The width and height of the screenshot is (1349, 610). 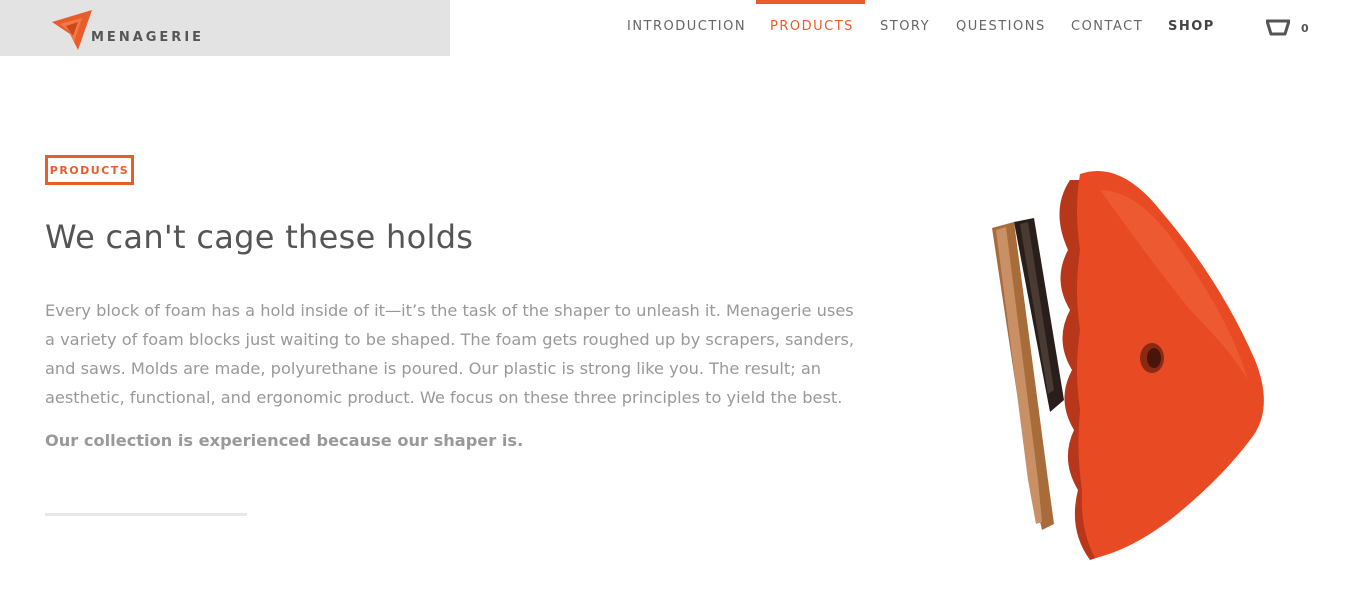 I want to click on section-divider, so click(x=146, y=514).